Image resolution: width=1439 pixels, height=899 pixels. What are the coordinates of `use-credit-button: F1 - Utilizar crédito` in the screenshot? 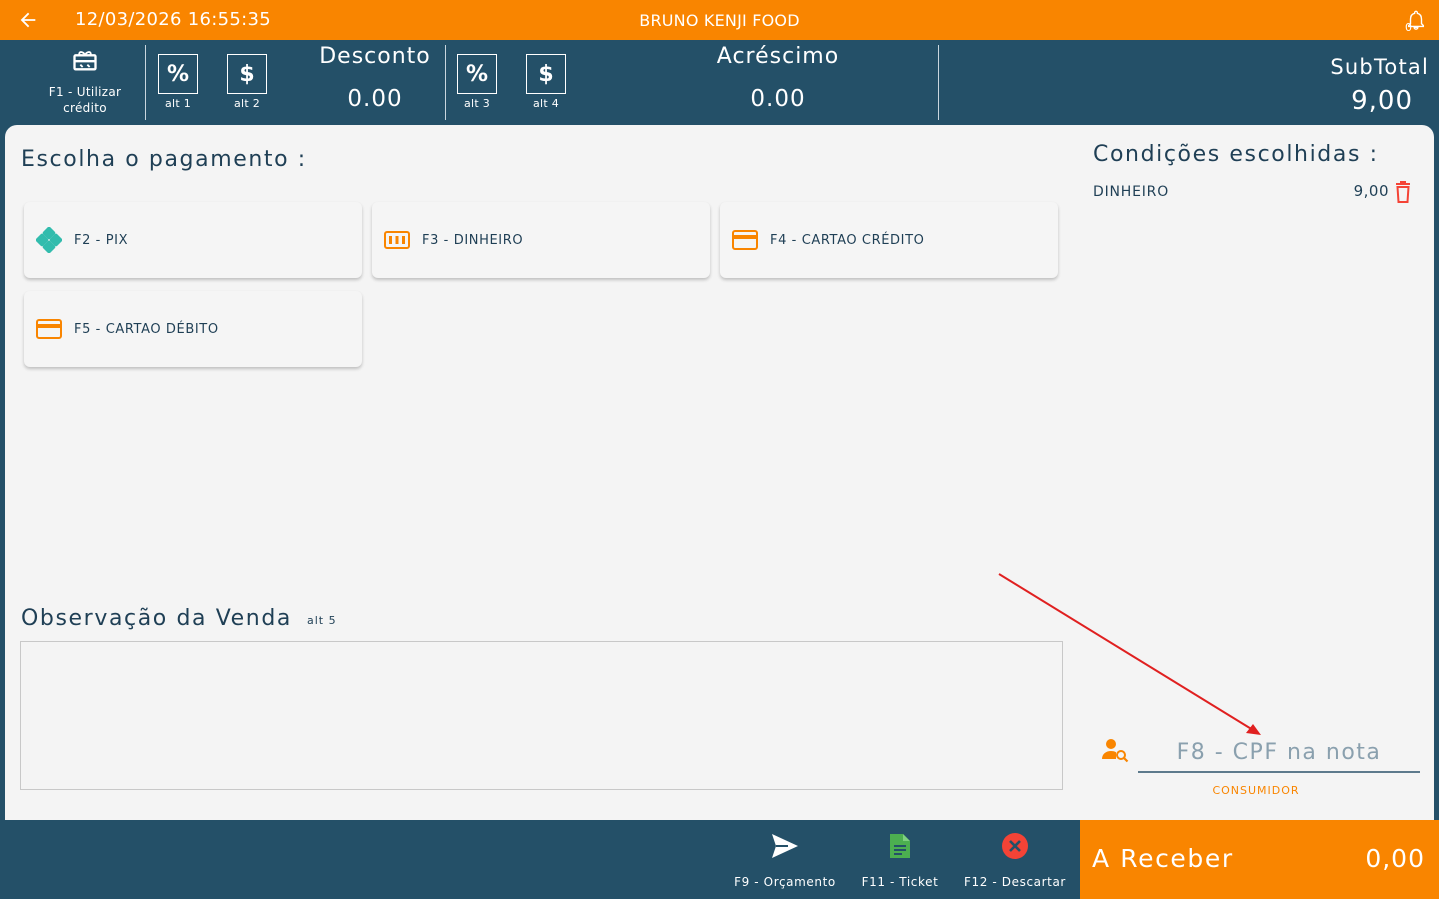 It's located at (85, 85).